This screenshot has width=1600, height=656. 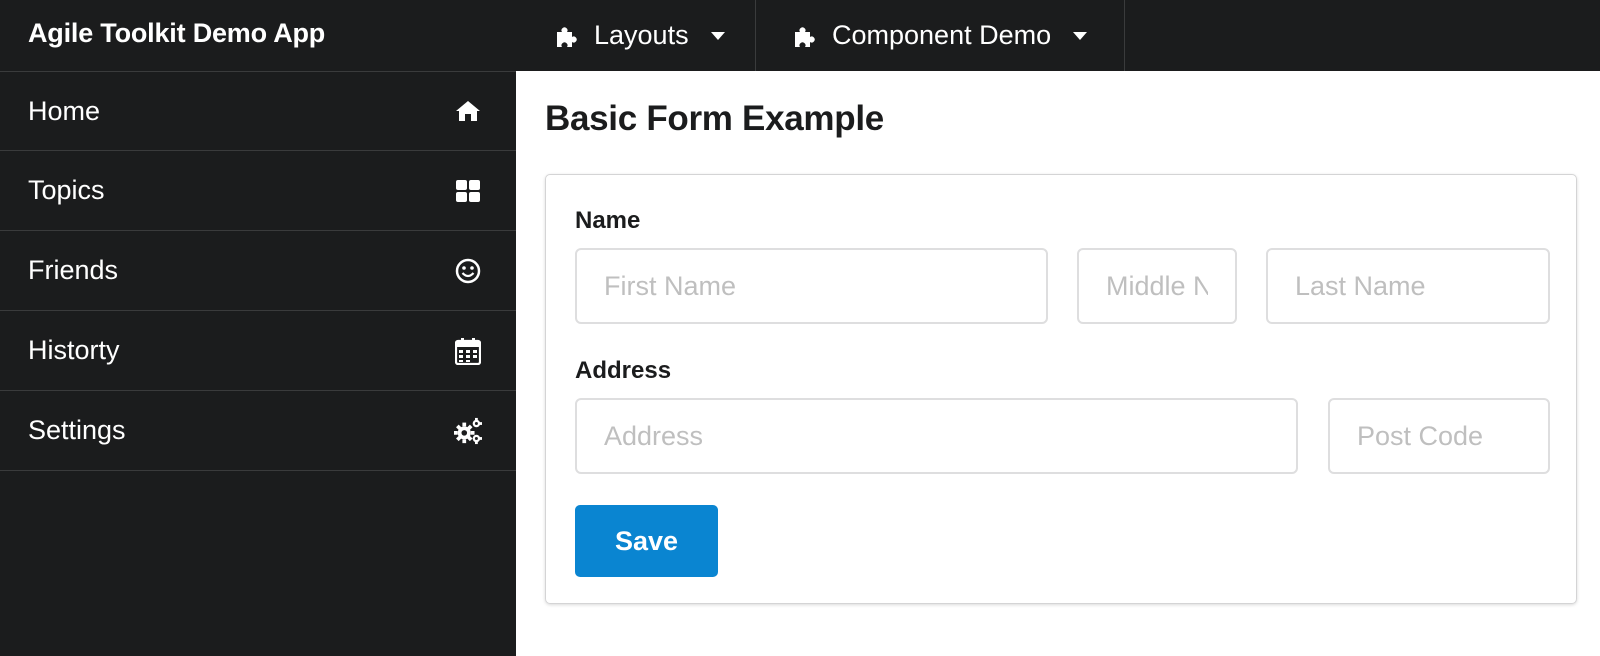 What do you see at coordinates (258, 351) in the screenshot?
I see `sidebar-item-history: Historty` at bounding box center [258, 351].